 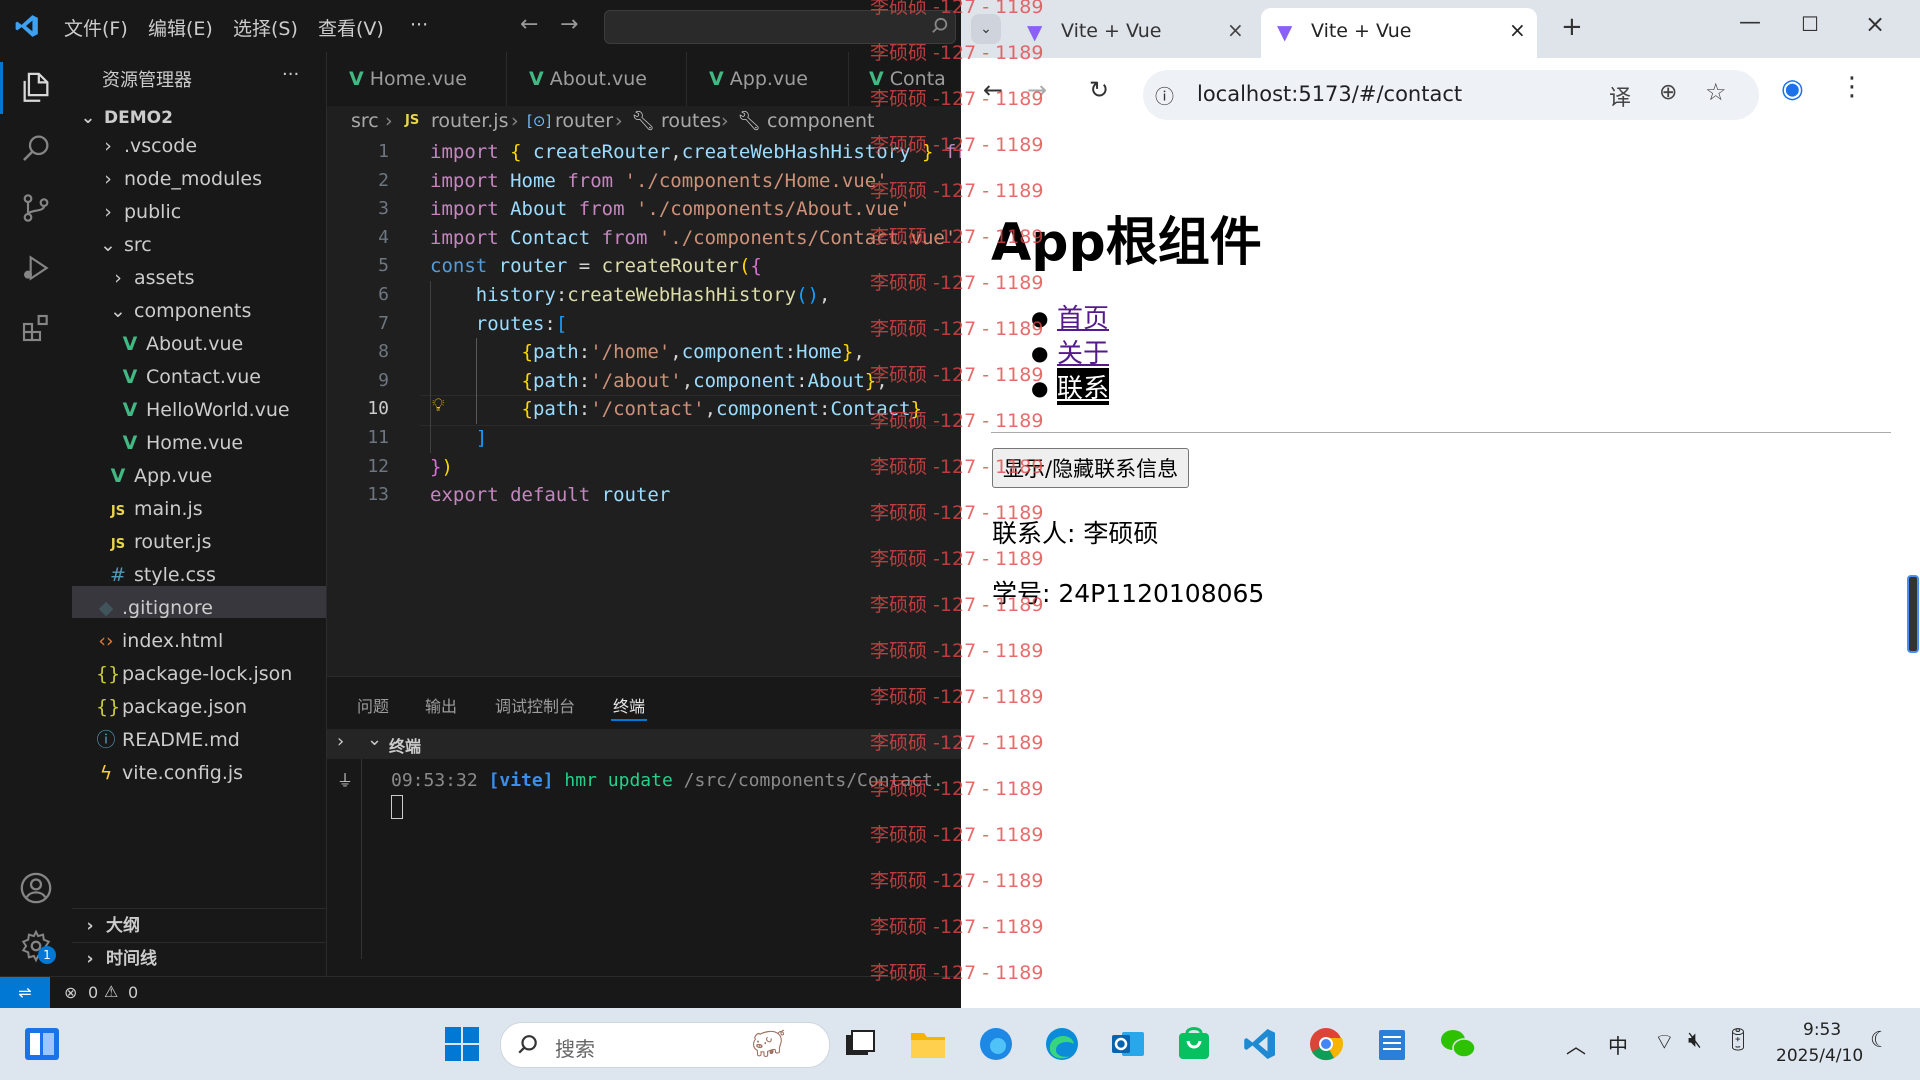 What do you see at coordinates (1083, 386) in the screenshot?
I see `nav-link-contact-active: 联系` at bounding box center [1083, 386].